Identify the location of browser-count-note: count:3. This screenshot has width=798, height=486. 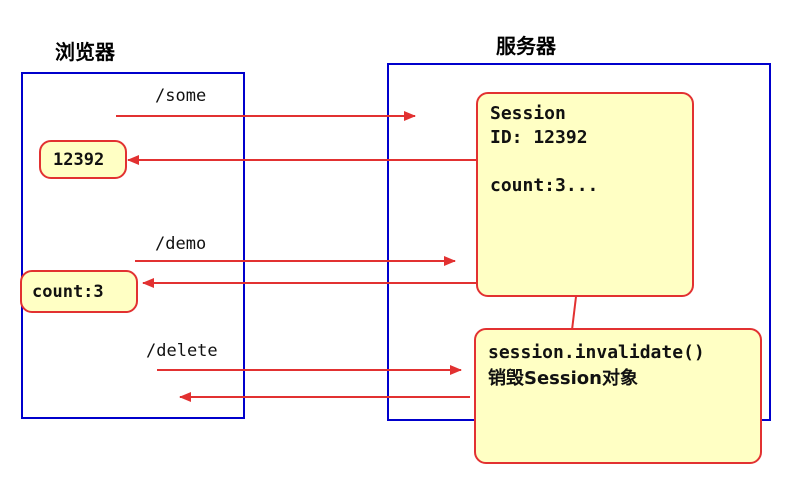
(79, 291).